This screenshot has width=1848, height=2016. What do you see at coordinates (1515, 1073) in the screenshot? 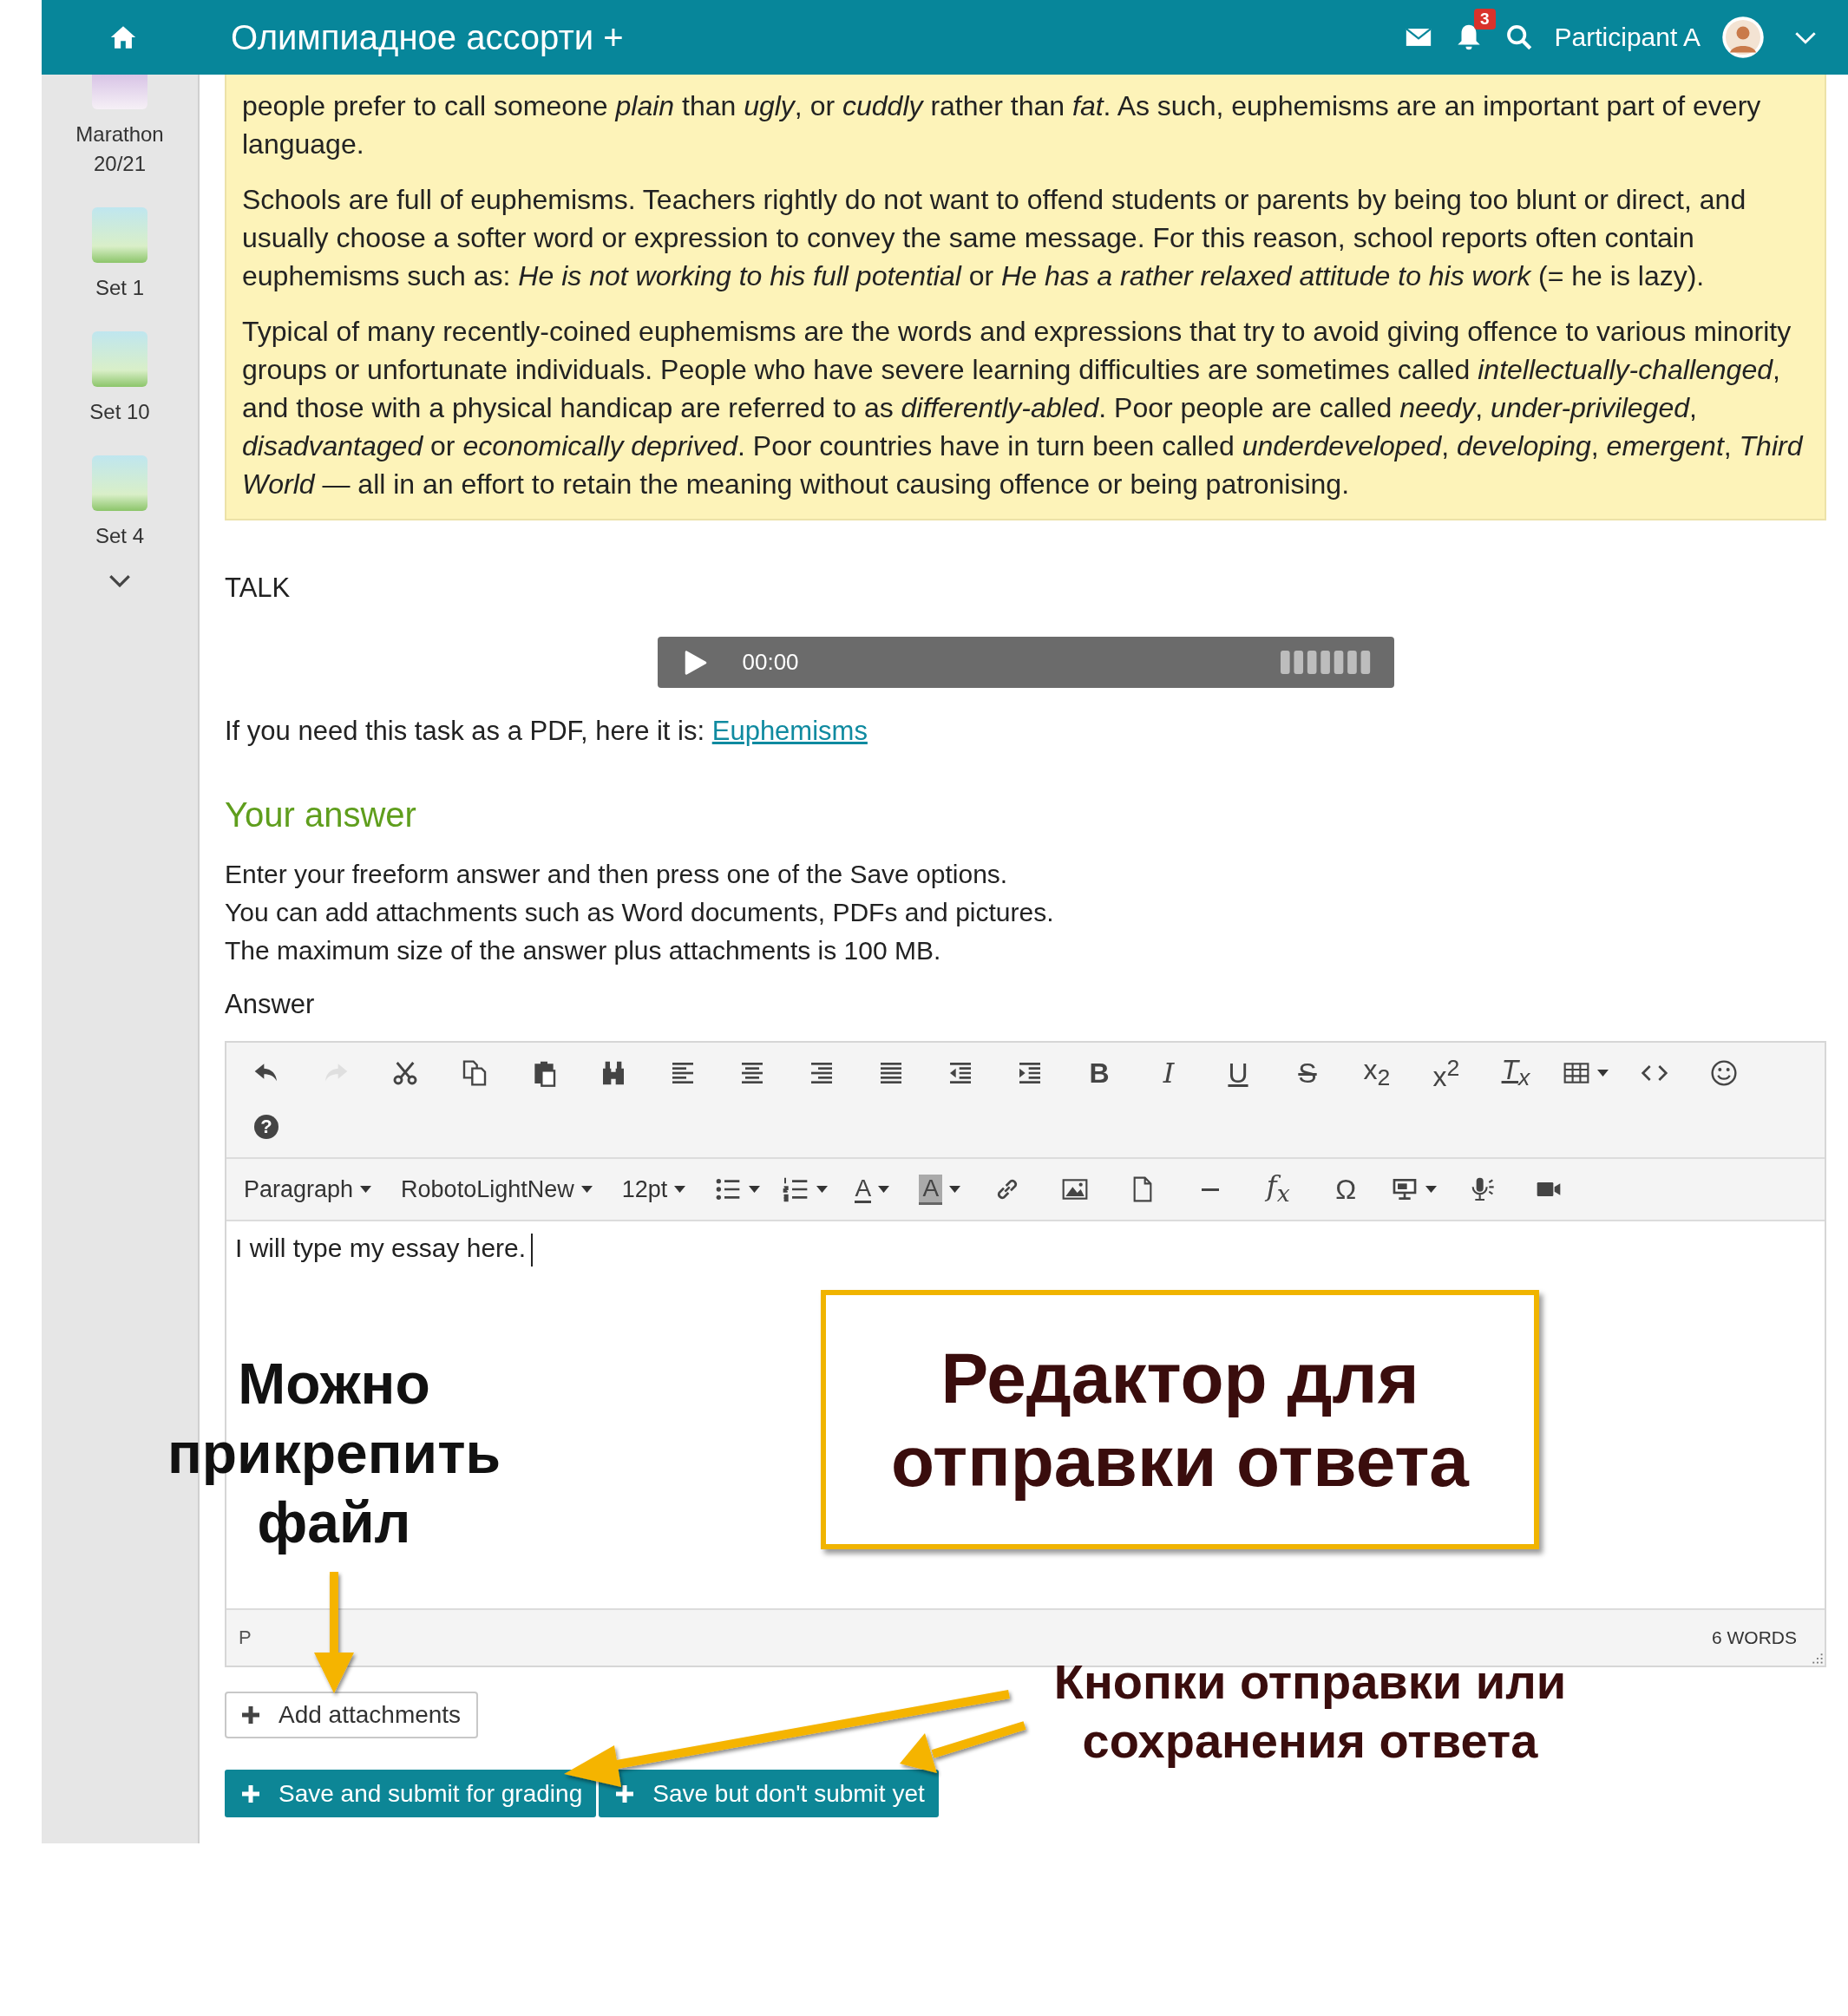
I see `clear-formatting-button: T$_{x}$` at bounding box center [1515, 1073].